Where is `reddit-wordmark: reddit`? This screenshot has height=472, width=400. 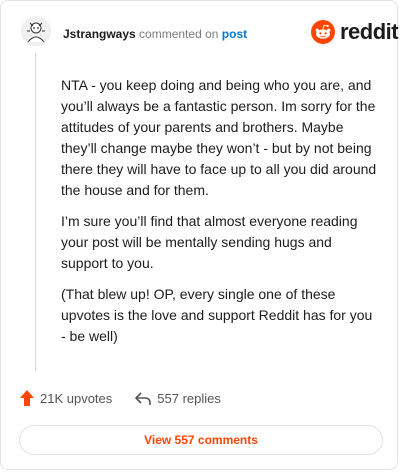 reddit-wordmark: reddit is located at coordinates (369, 31).